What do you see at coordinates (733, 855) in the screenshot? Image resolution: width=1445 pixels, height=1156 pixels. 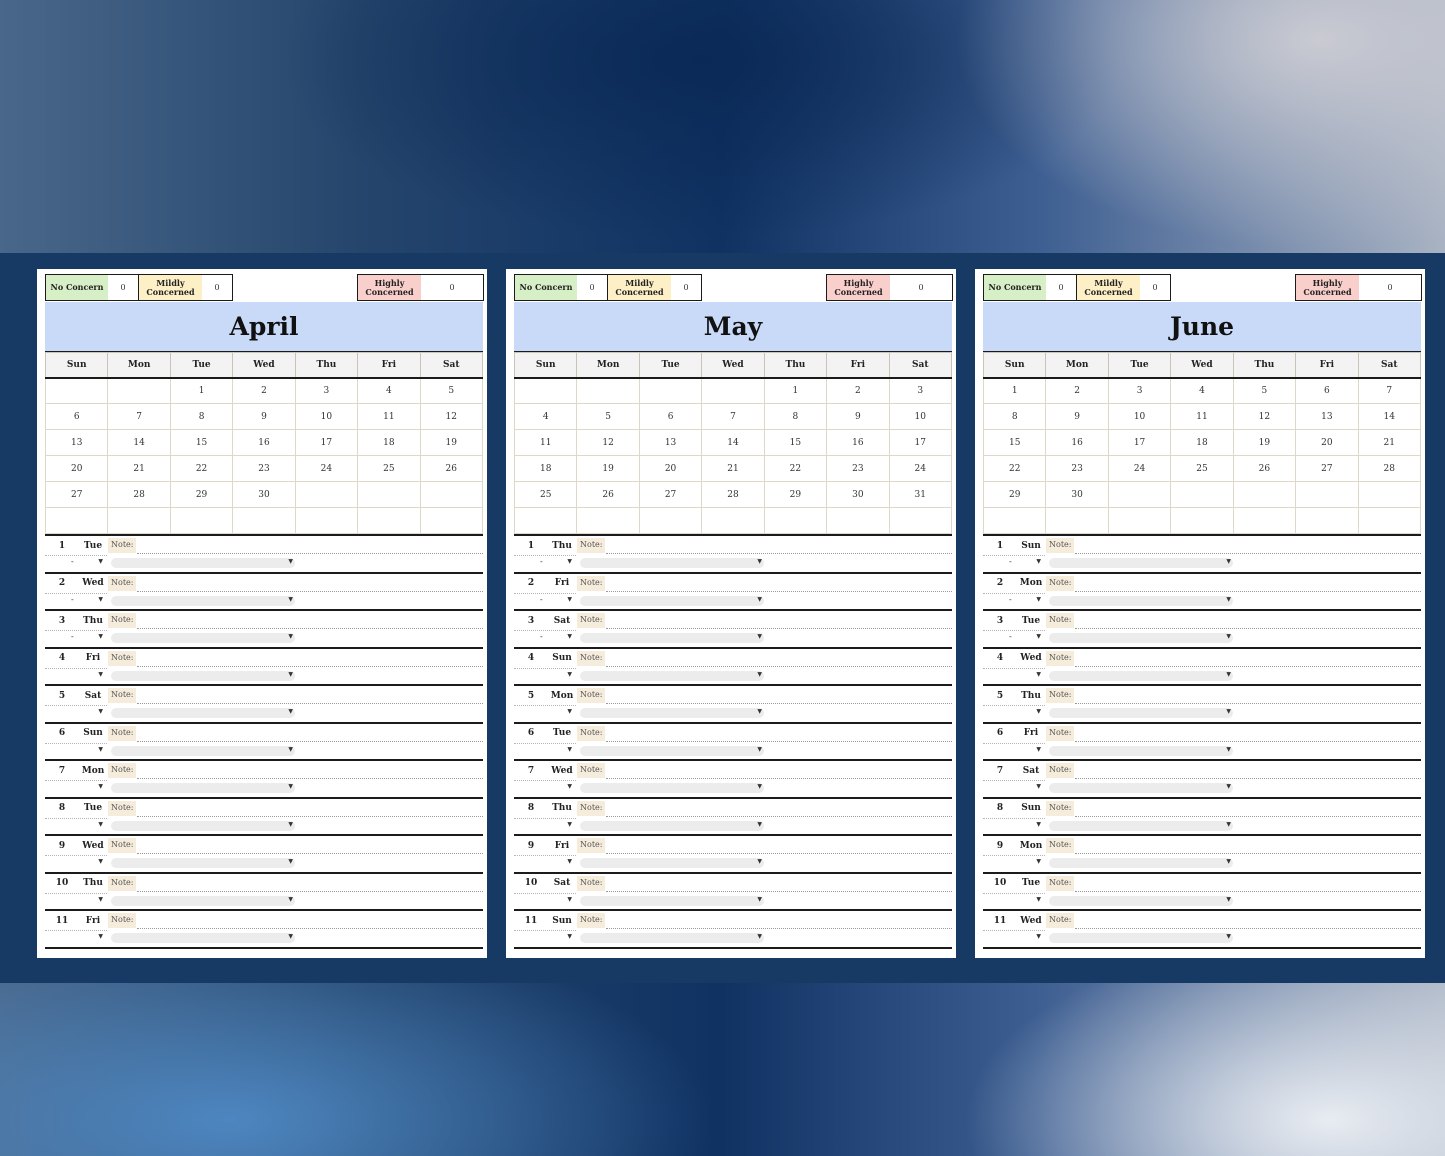 I see `daily-log-row: 9 Fri Note: ▼ ▼` at bounding box center [733, 855].